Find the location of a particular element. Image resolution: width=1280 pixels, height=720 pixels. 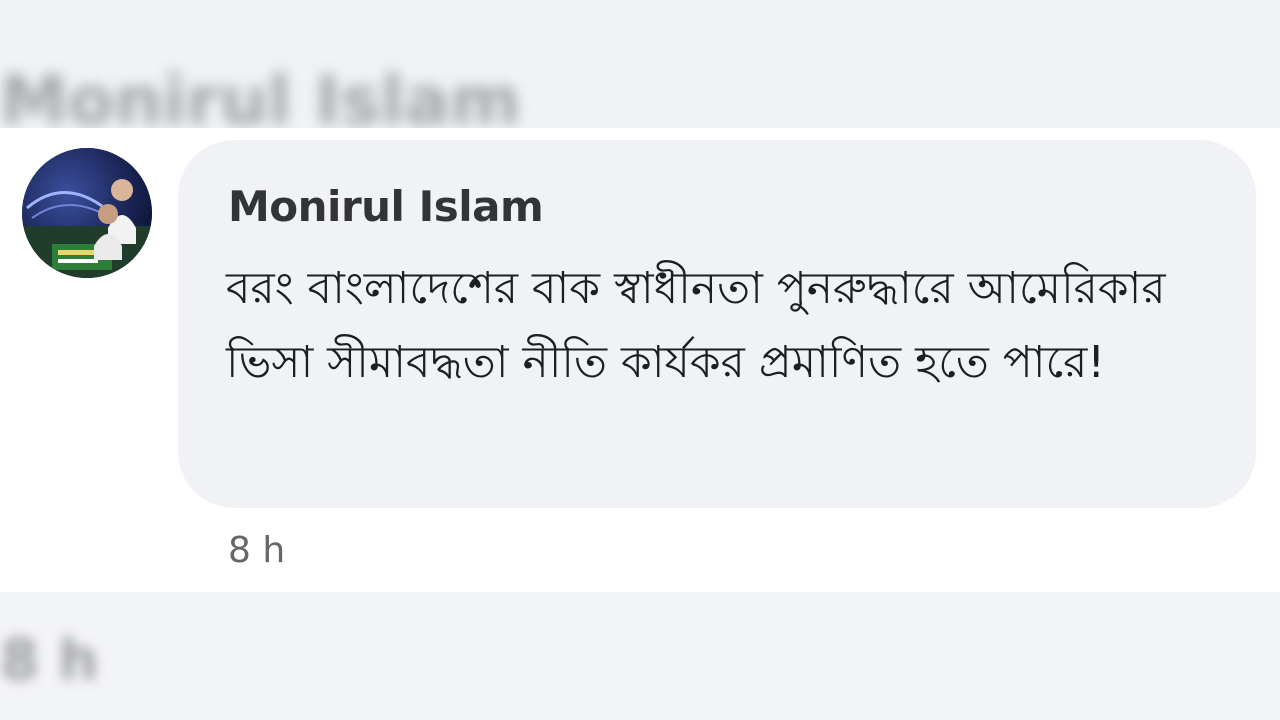

avatar-image is located at coordinates (87, 213).